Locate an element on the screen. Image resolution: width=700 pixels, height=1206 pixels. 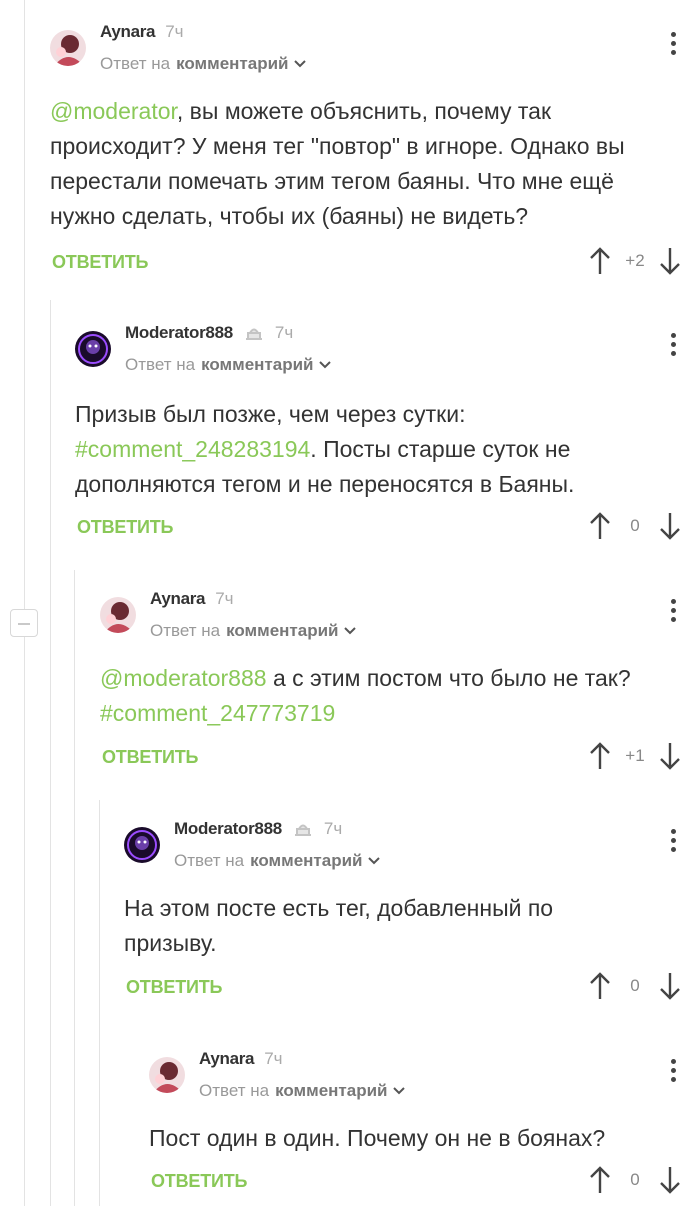
comment-link: #comment_247773719 is located at coordinates (217, 713).